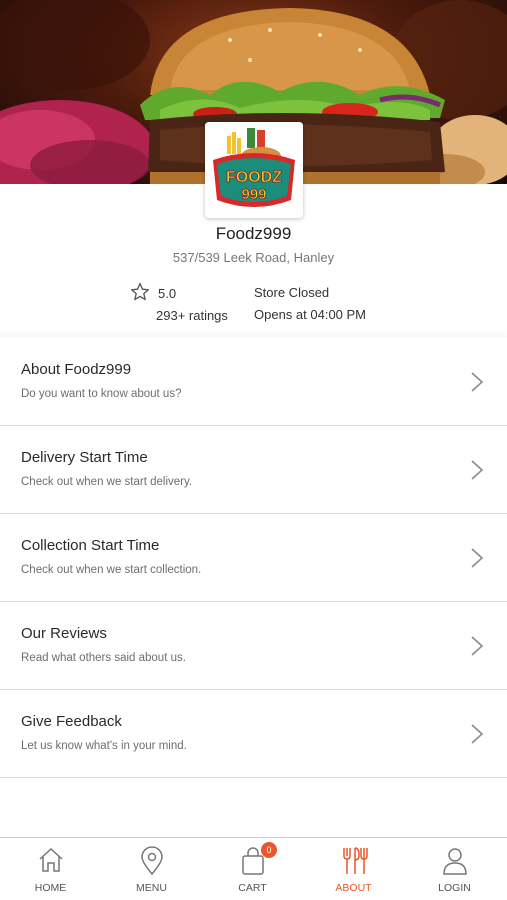  I want to click on tab-cart: 0 CART, so click(252, 869).